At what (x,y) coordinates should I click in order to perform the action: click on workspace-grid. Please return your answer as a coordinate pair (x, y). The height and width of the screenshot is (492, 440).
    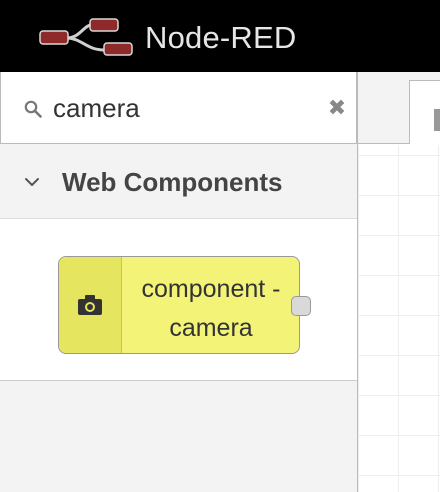
    Looking at the image, I should click on (399, 318).